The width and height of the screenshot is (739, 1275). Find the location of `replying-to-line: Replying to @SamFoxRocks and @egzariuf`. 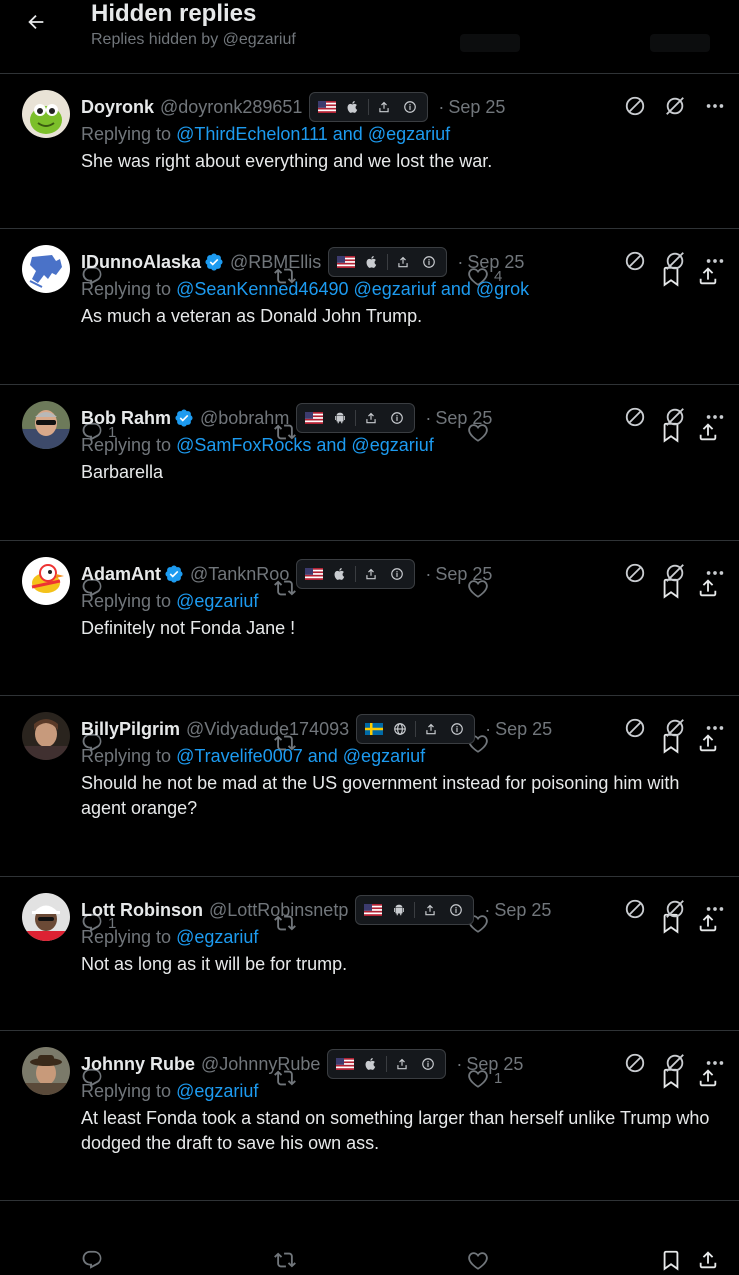

replying-to-line: Replying to @SamFoxRocks and @egzariuf is located at coordinates (257, 445).